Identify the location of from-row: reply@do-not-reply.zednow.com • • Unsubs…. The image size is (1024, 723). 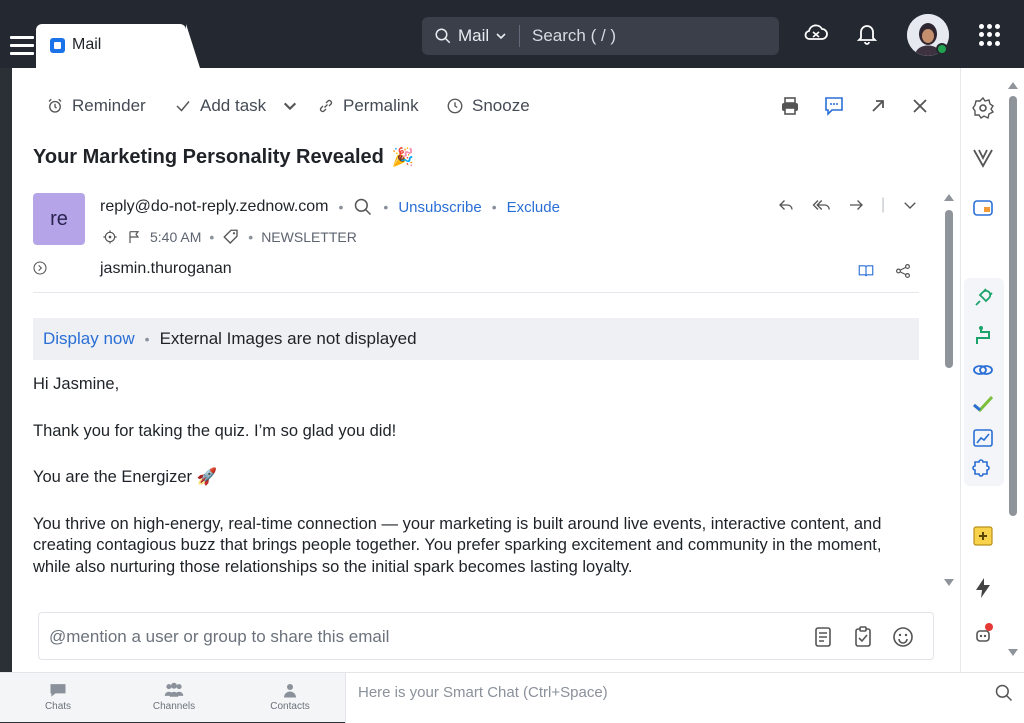
(330, 207).